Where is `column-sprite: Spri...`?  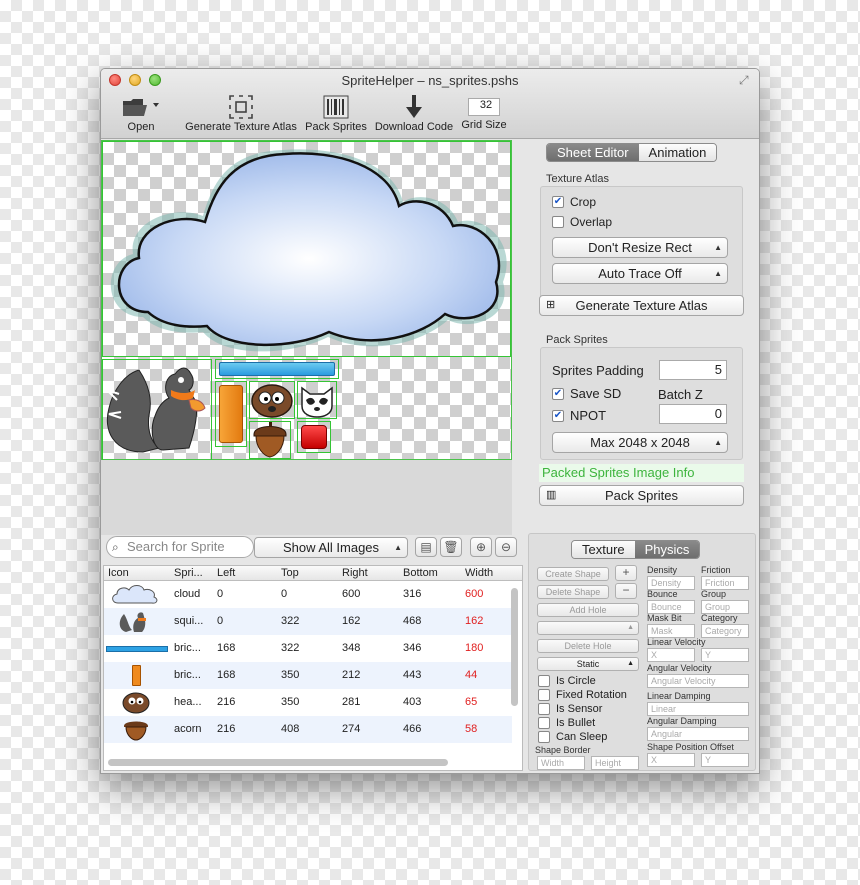 column-sprite: Spri... is located at coordinates (188, 573).